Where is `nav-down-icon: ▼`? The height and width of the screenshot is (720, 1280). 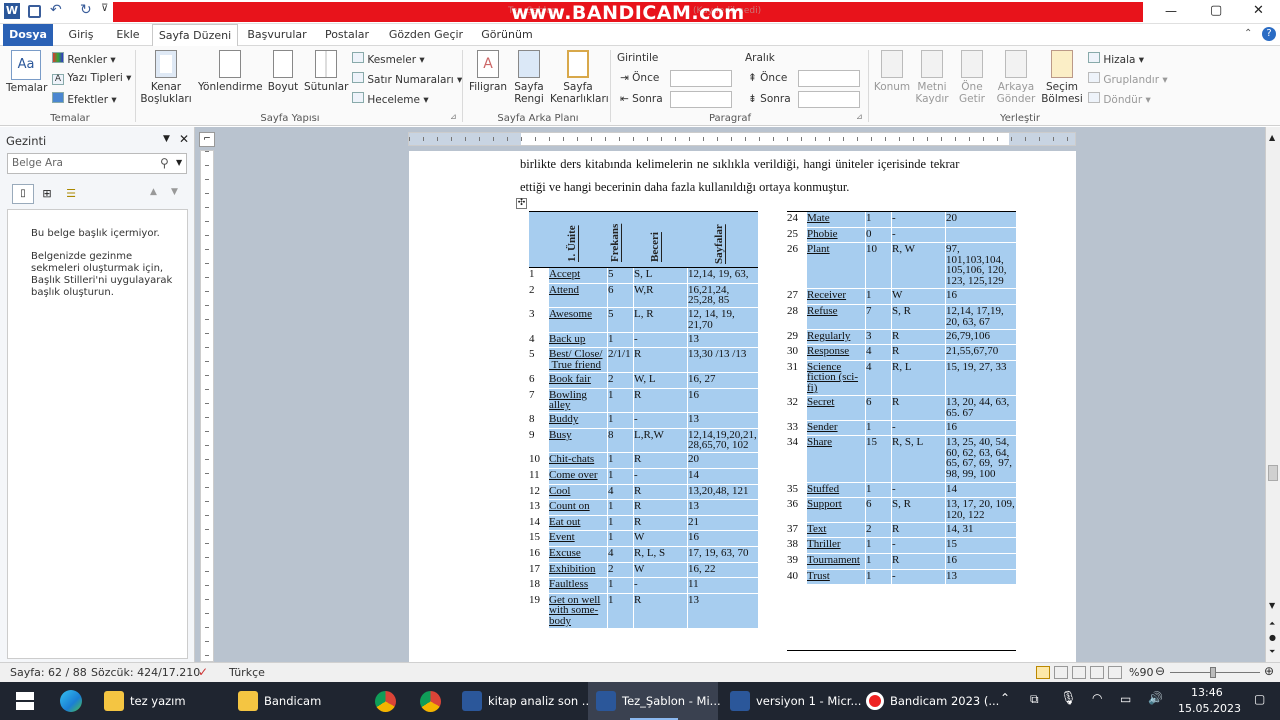 nav-down-icon: ▼ is located at coordinates (174, 192).